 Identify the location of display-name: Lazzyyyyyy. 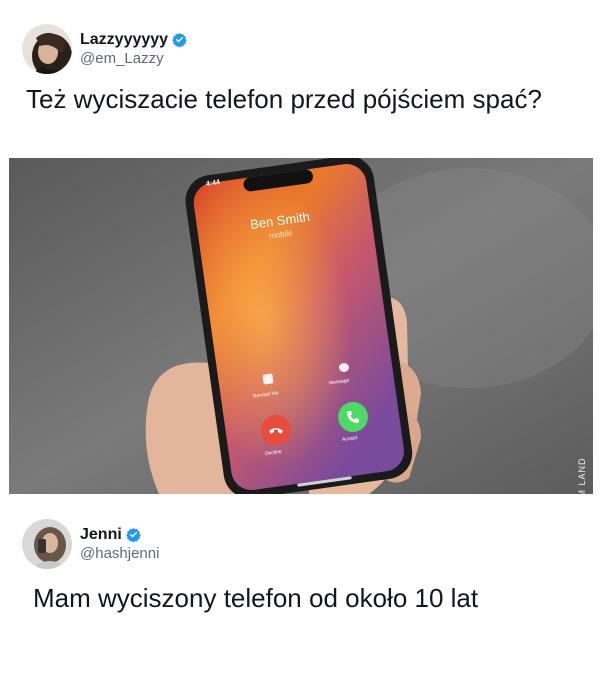
(124, 40).